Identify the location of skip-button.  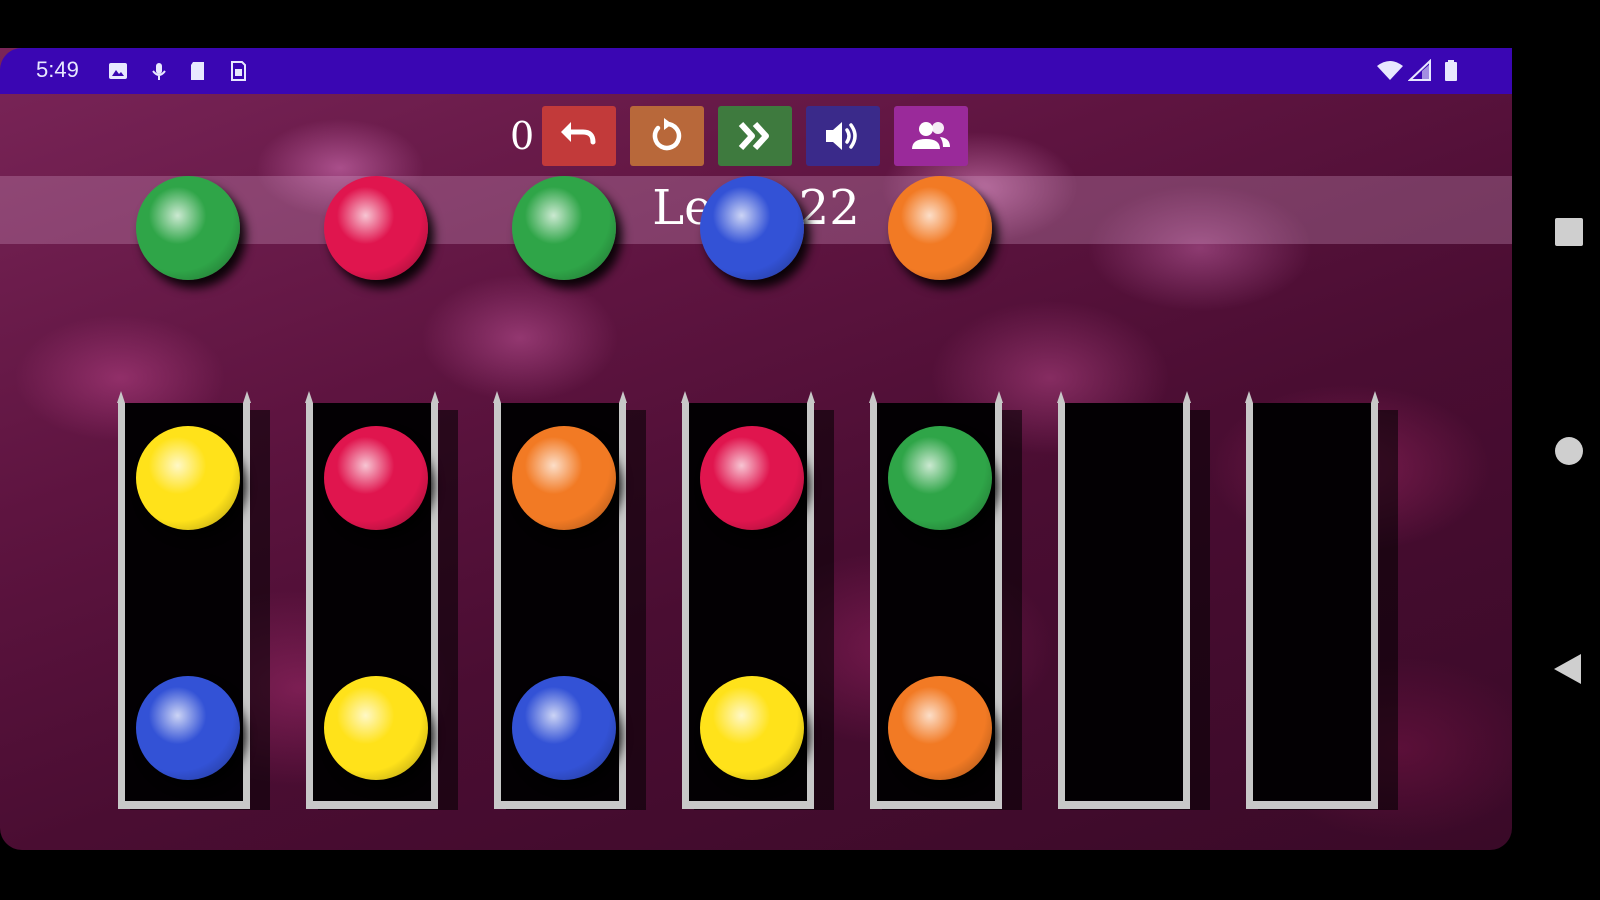
(755, 136).